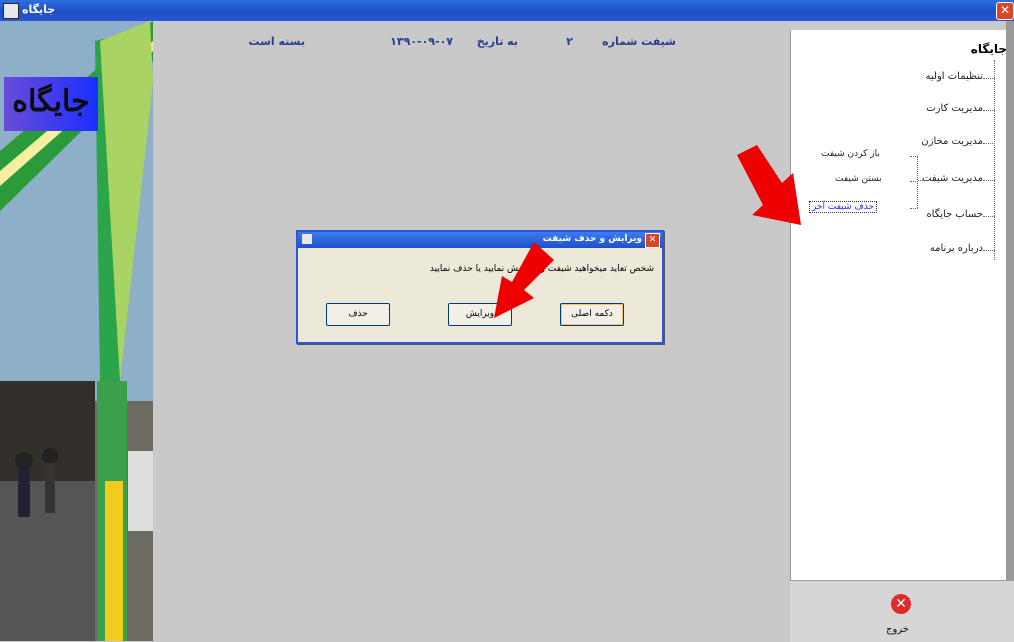 The height and width of the screenshot is (642, 1014). I want to click on tree-root: جایگاه, so click(989, 49).